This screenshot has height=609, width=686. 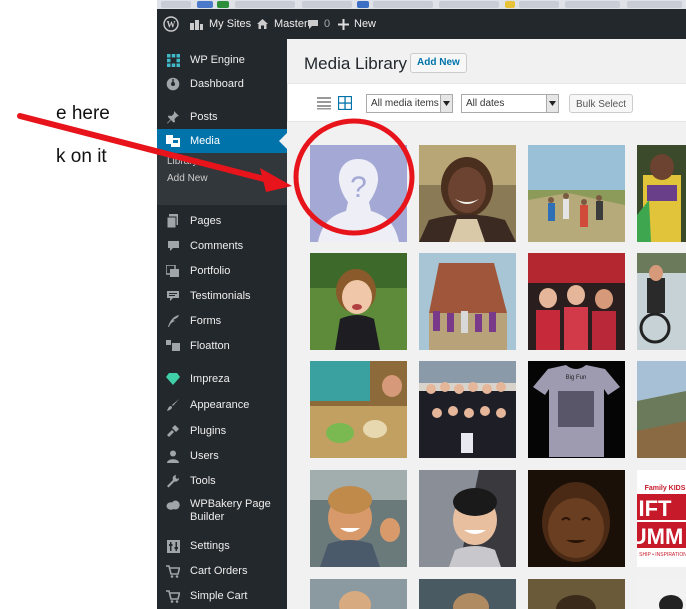 I want to click on sidebar-item-posts: Posts, so click(x=222, y=117).